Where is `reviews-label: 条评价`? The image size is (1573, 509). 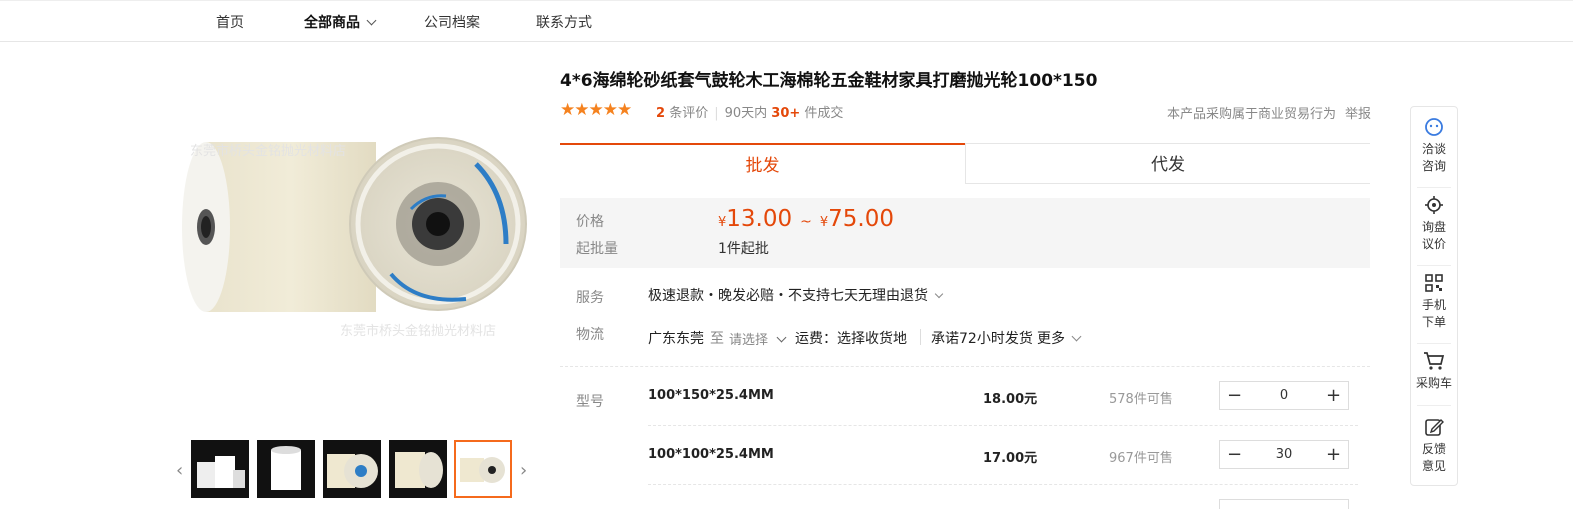 reviews-label: 条评价 is located at coordinates (688, 113).